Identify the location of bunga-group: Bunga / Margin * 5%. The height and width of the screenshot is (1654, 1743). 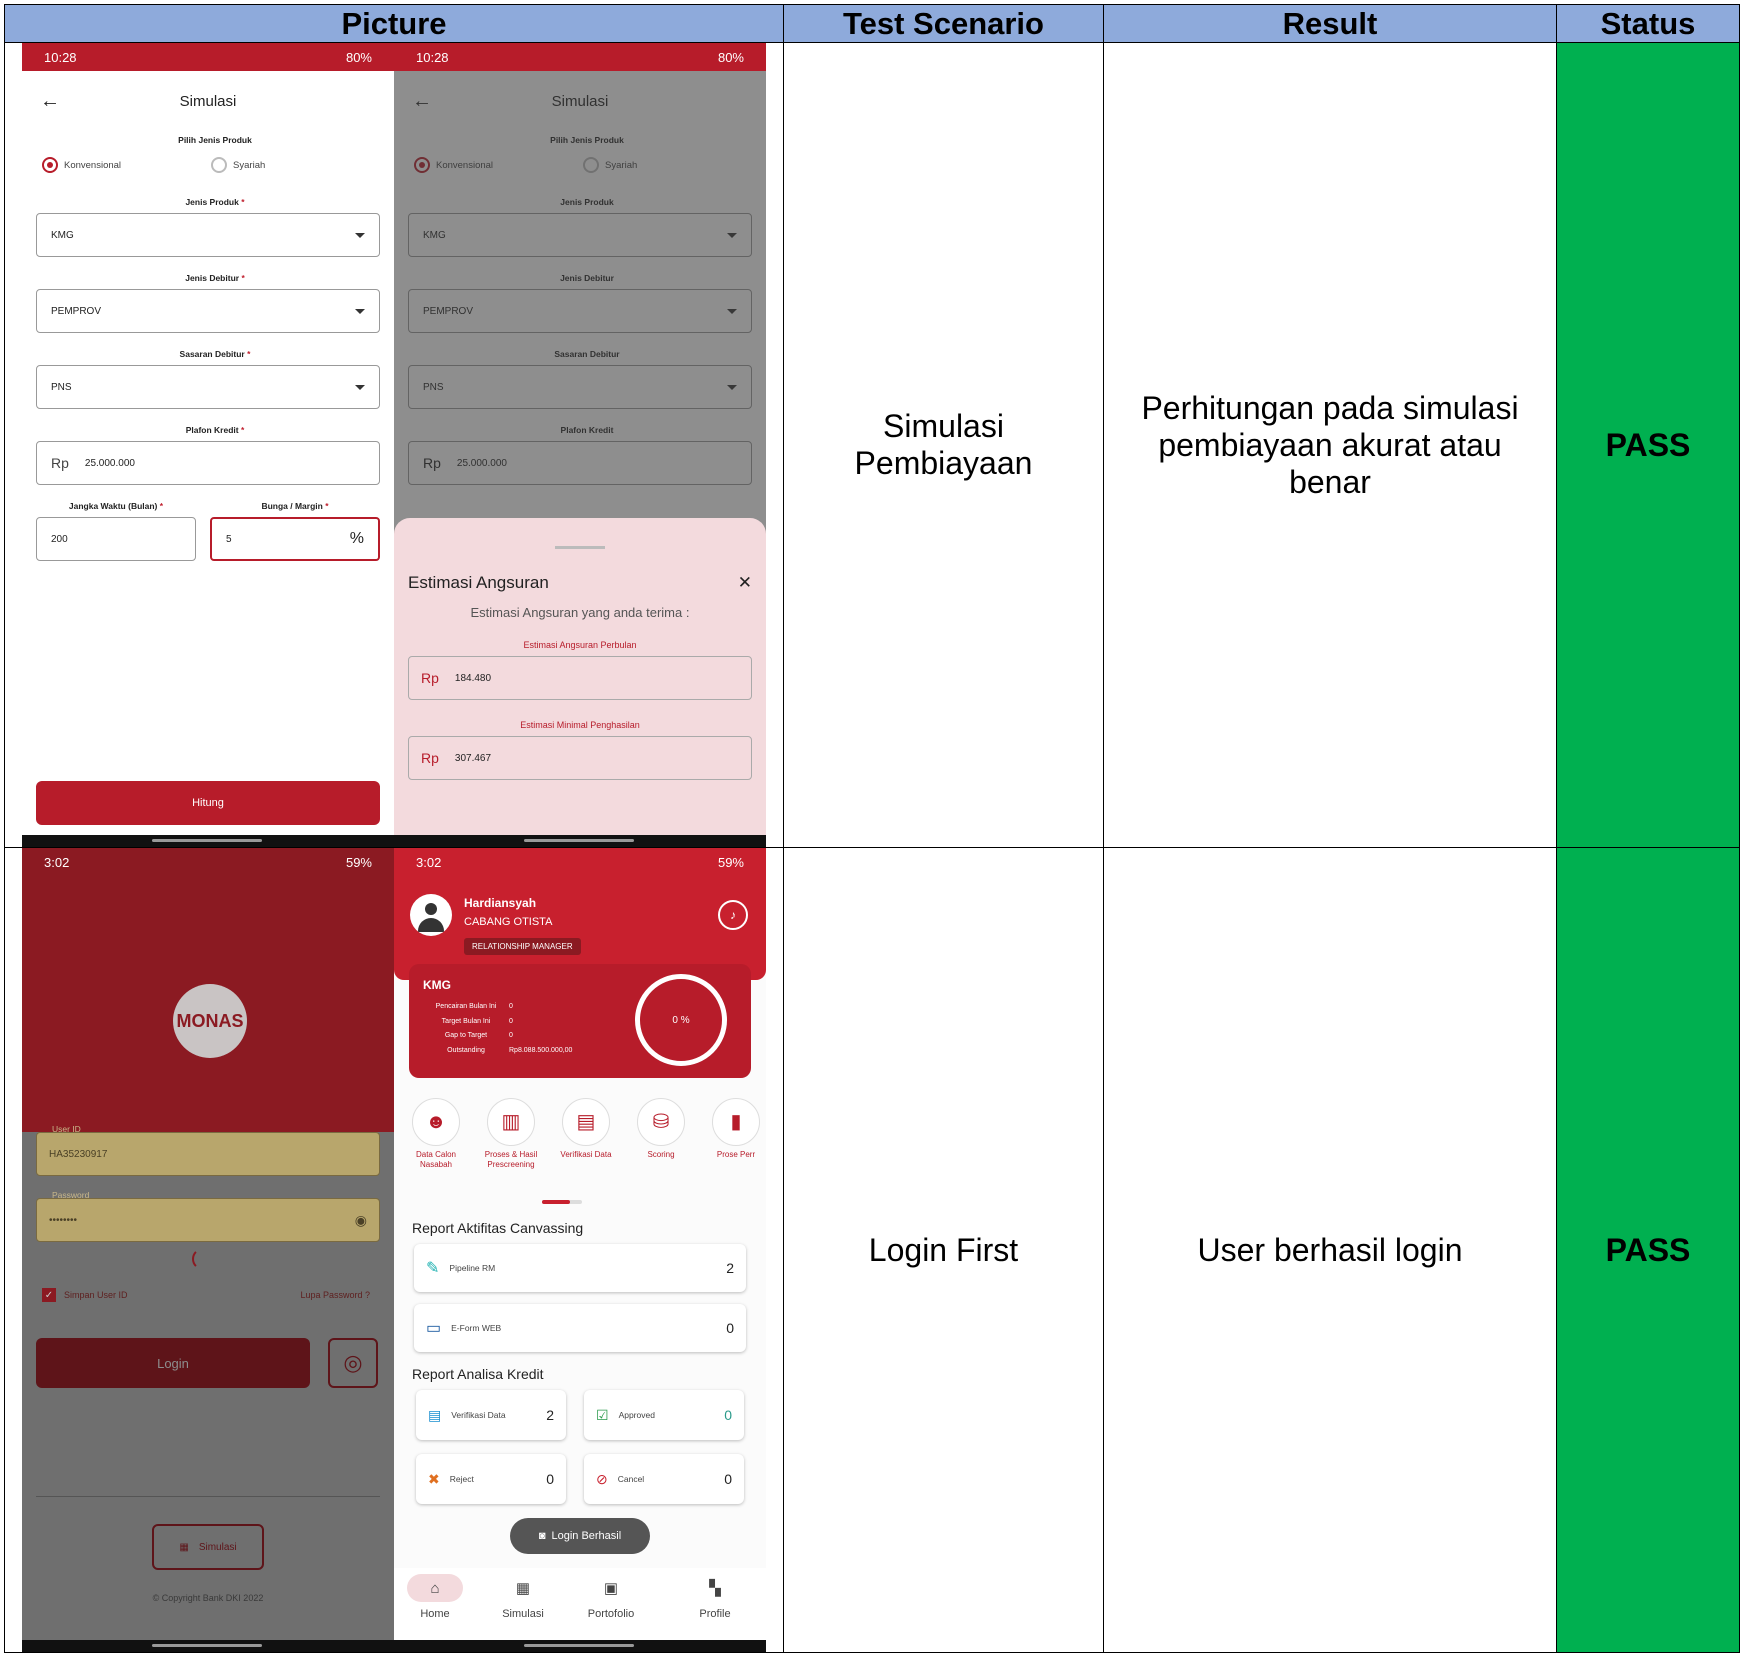
(288, 531).